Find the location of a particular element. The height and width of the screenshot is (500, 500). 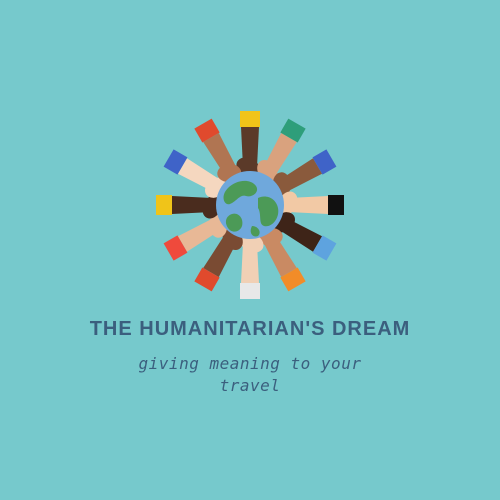

globe-icon is located at coordinates (250, 205).